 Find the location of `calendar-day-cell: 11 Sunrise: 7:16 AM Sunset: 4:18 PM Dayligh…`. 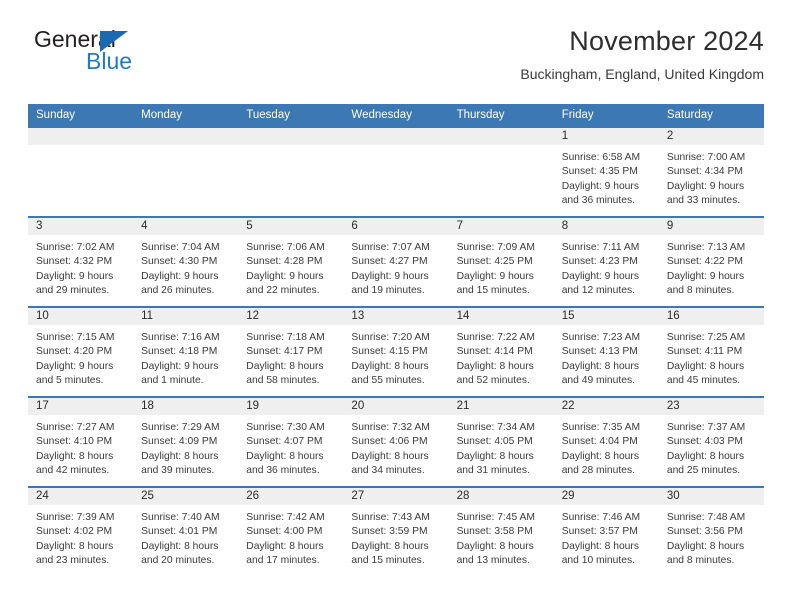

calendar-day-cell: 11 Sunrise: 7:16 AM Sunset: 4:18 PM Dayligh… is located at coordinates (186, 351).